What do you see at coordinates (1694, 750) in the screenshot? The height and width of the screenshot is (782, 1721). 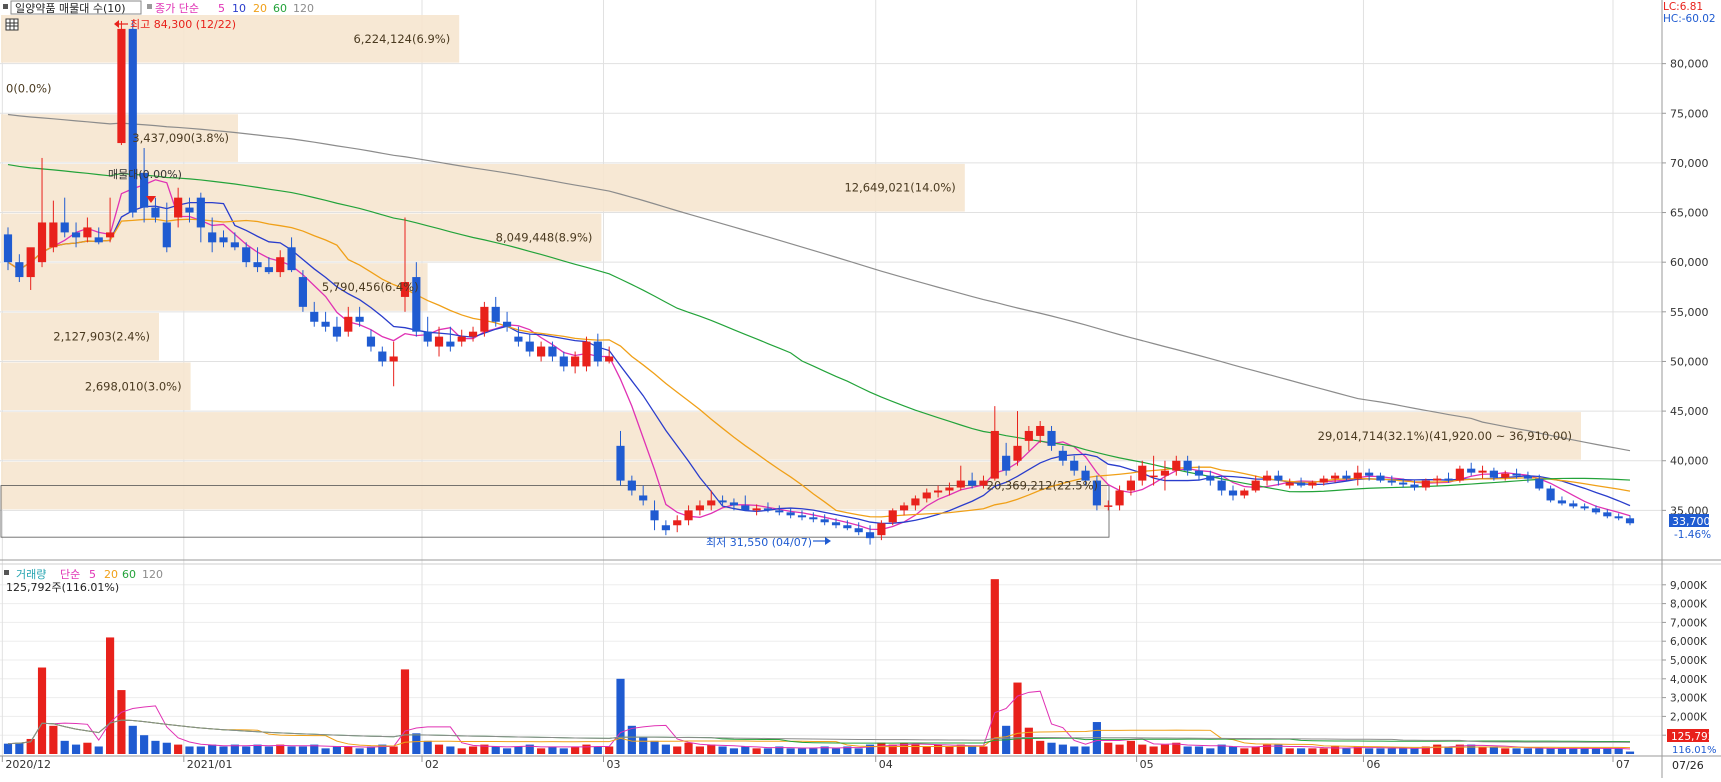 I see `current-volume-pct: 116.01%` at bounding box center [1694, 750].